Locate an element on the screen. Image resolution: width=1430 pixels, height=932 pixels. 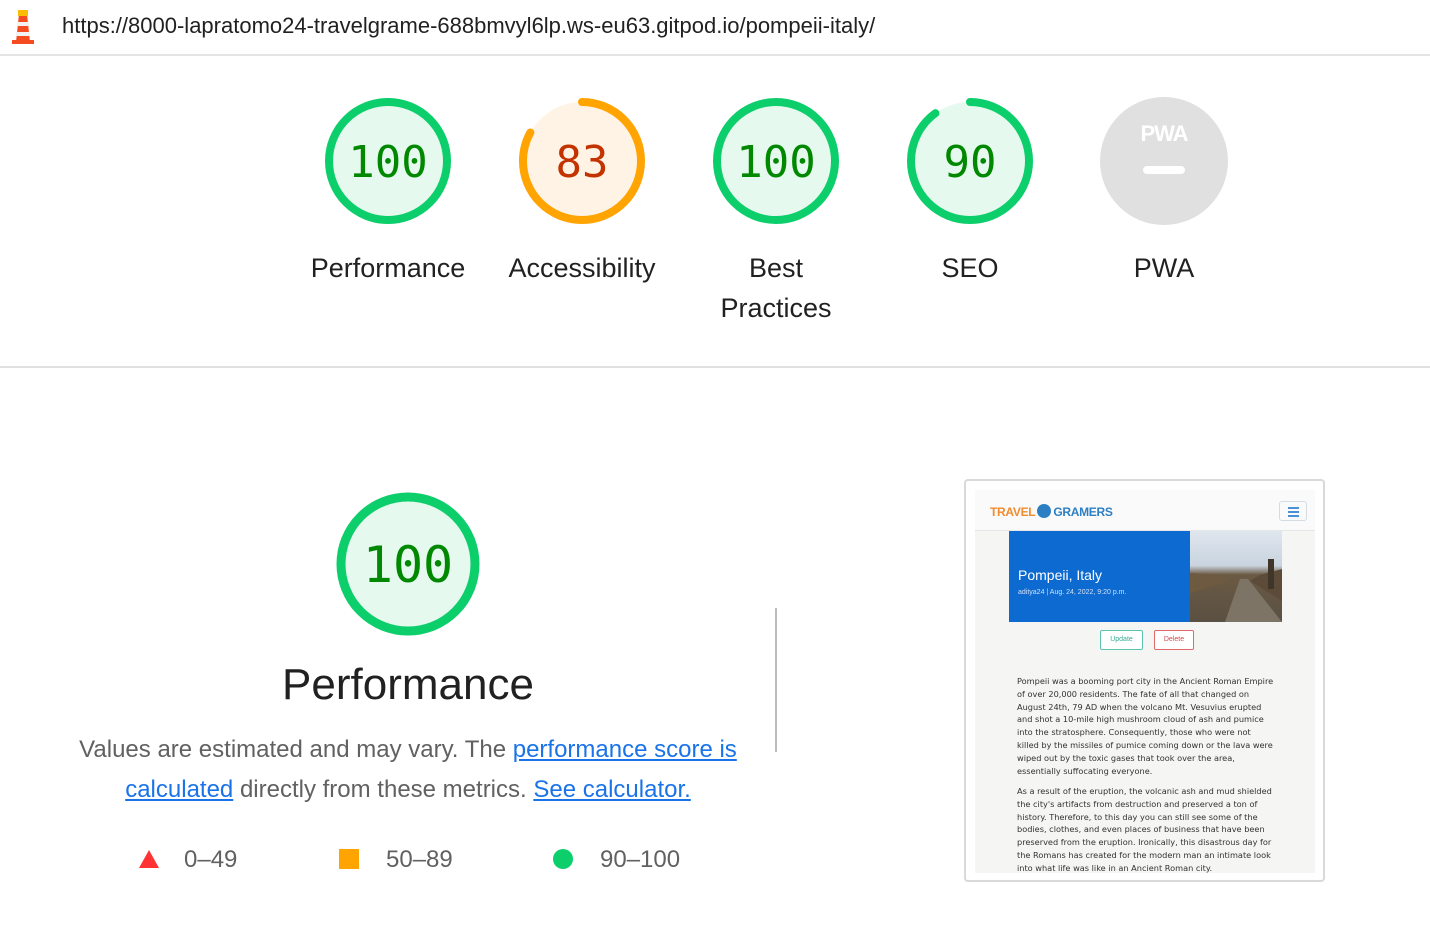
hamburger-icon is located at coordinates (1293, 511).